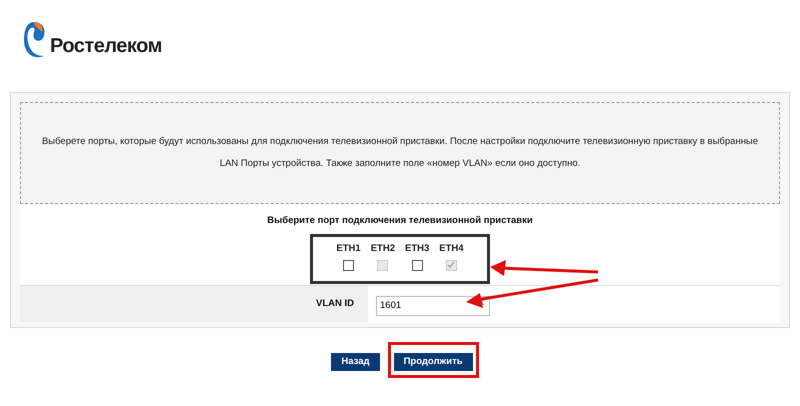  Describe the element at coordinates (400, 221) in the screenshot. I see `ports-title: Выберите порт подключения телевизионной приставки` at that location.